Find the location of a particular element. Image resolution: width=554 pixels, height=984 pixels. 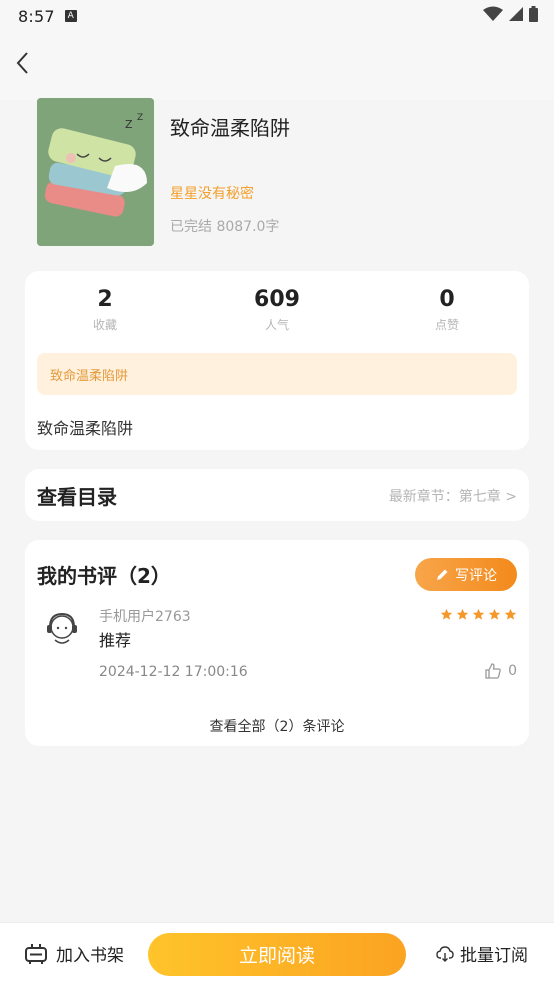

read-now-label: 立即阅读 is located at coordinates (276, 956).